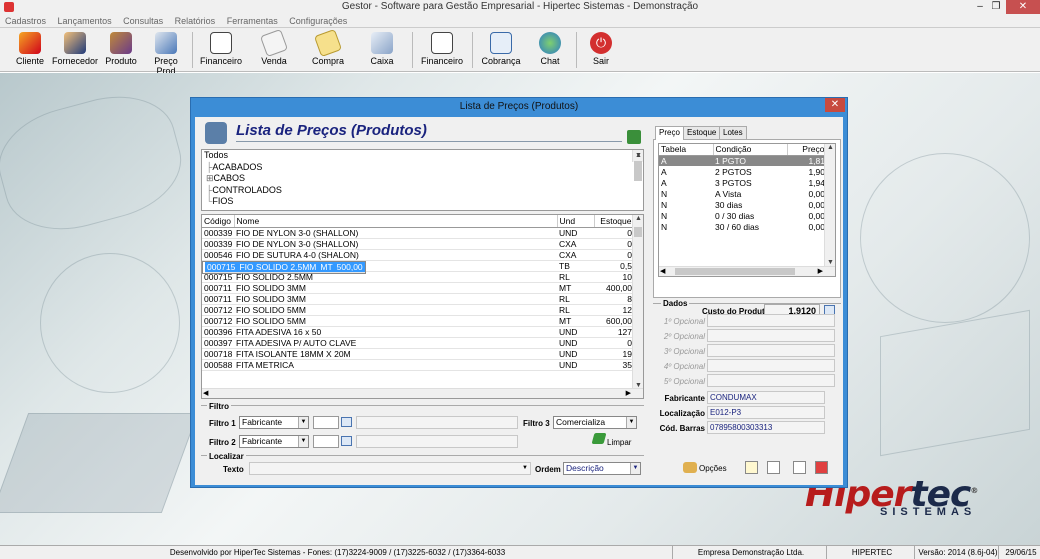 This screenshot has width=1040, height=559. I want to click on minimize-icon: –, so click(980, 7).